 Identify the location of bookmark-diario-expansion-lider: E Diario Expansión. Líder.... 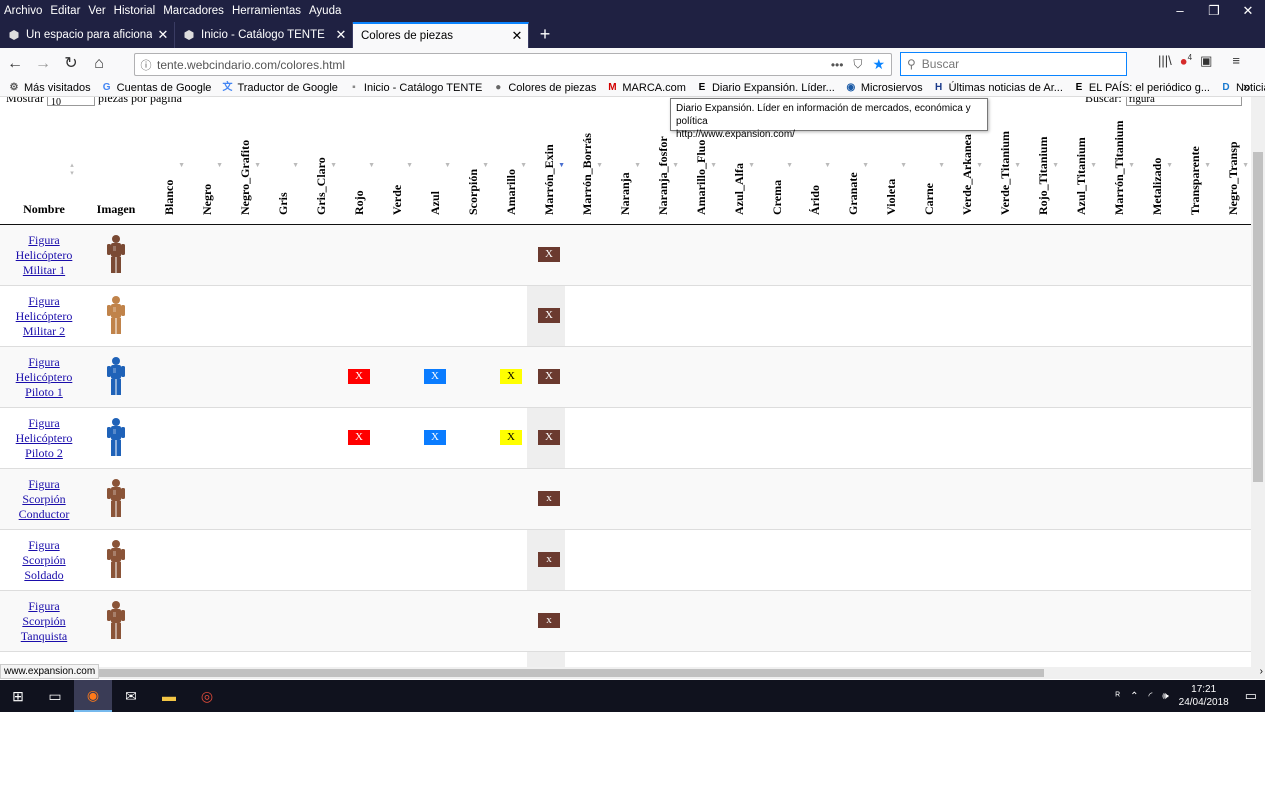
(765, 88).